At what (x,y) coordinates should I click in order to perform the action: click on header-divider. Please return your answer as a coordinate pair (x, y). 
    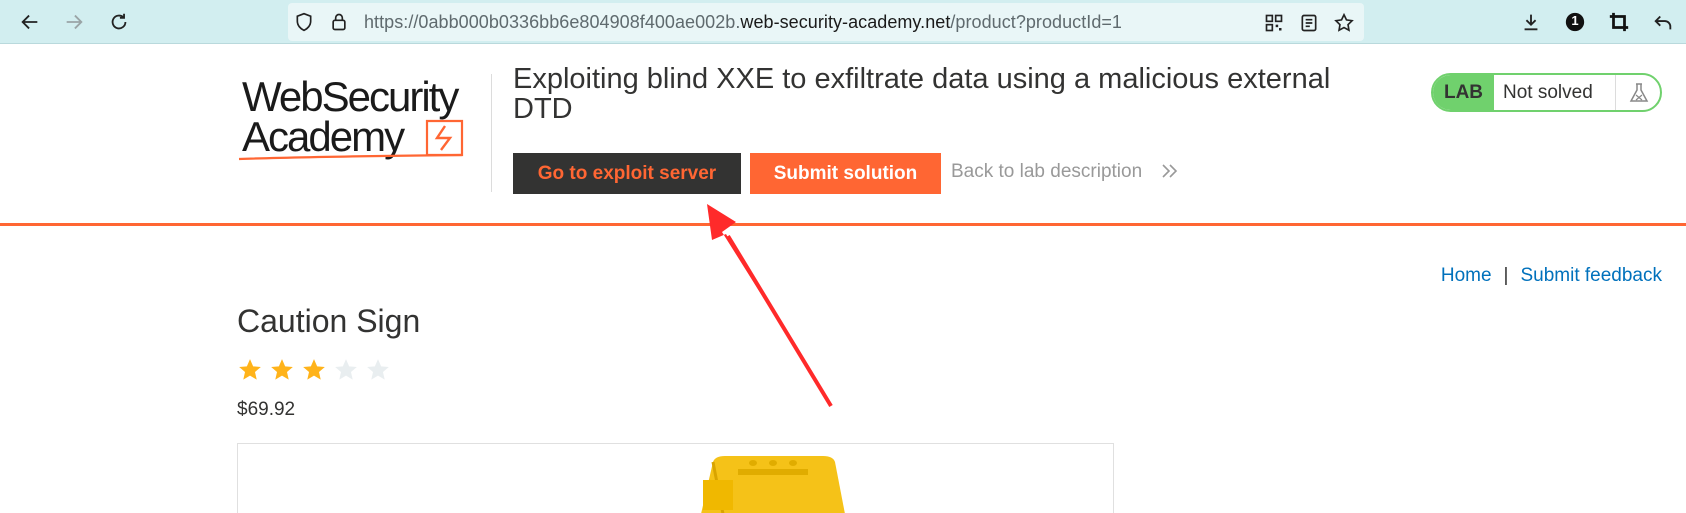
    Looking at the image, I should click on (491, 133).